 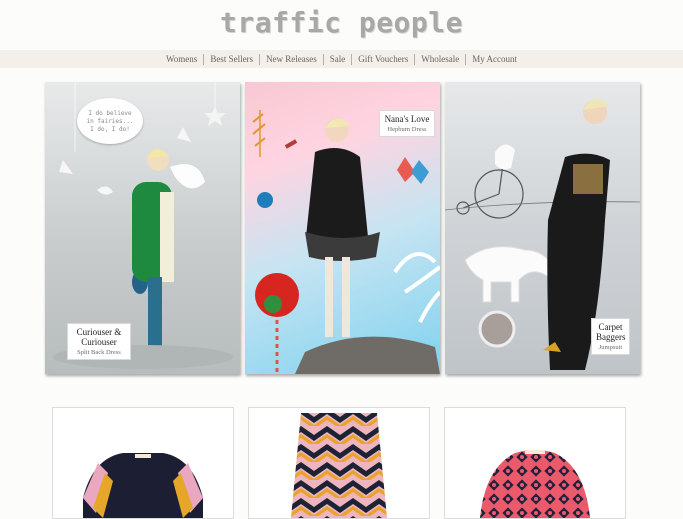 I want to click on nav-item-my-account: My Account, so click(x=494, y=59).